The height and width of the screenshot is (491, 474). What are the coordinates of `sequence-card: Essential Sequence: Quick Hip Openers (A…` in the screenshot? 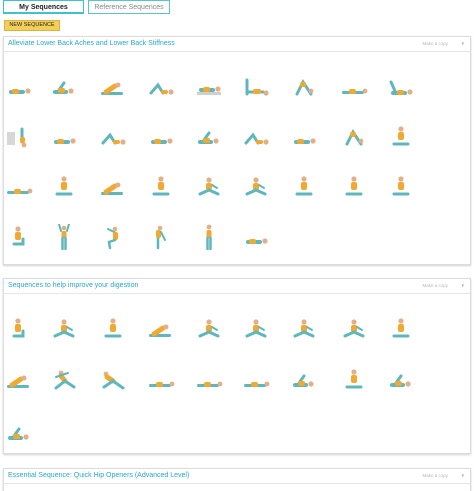 It's located at (237, 479).